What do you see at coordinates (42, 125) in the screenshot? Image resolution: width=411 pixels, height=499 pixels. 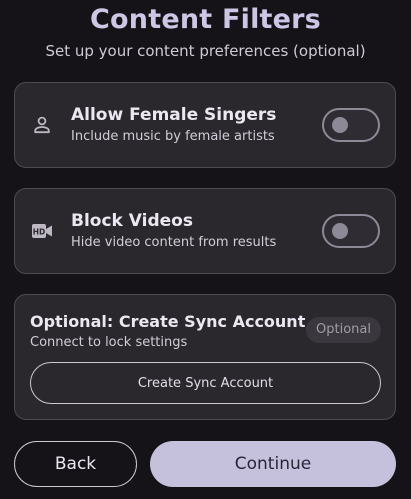 I see `person-icon` at bounding box center [42, 125].